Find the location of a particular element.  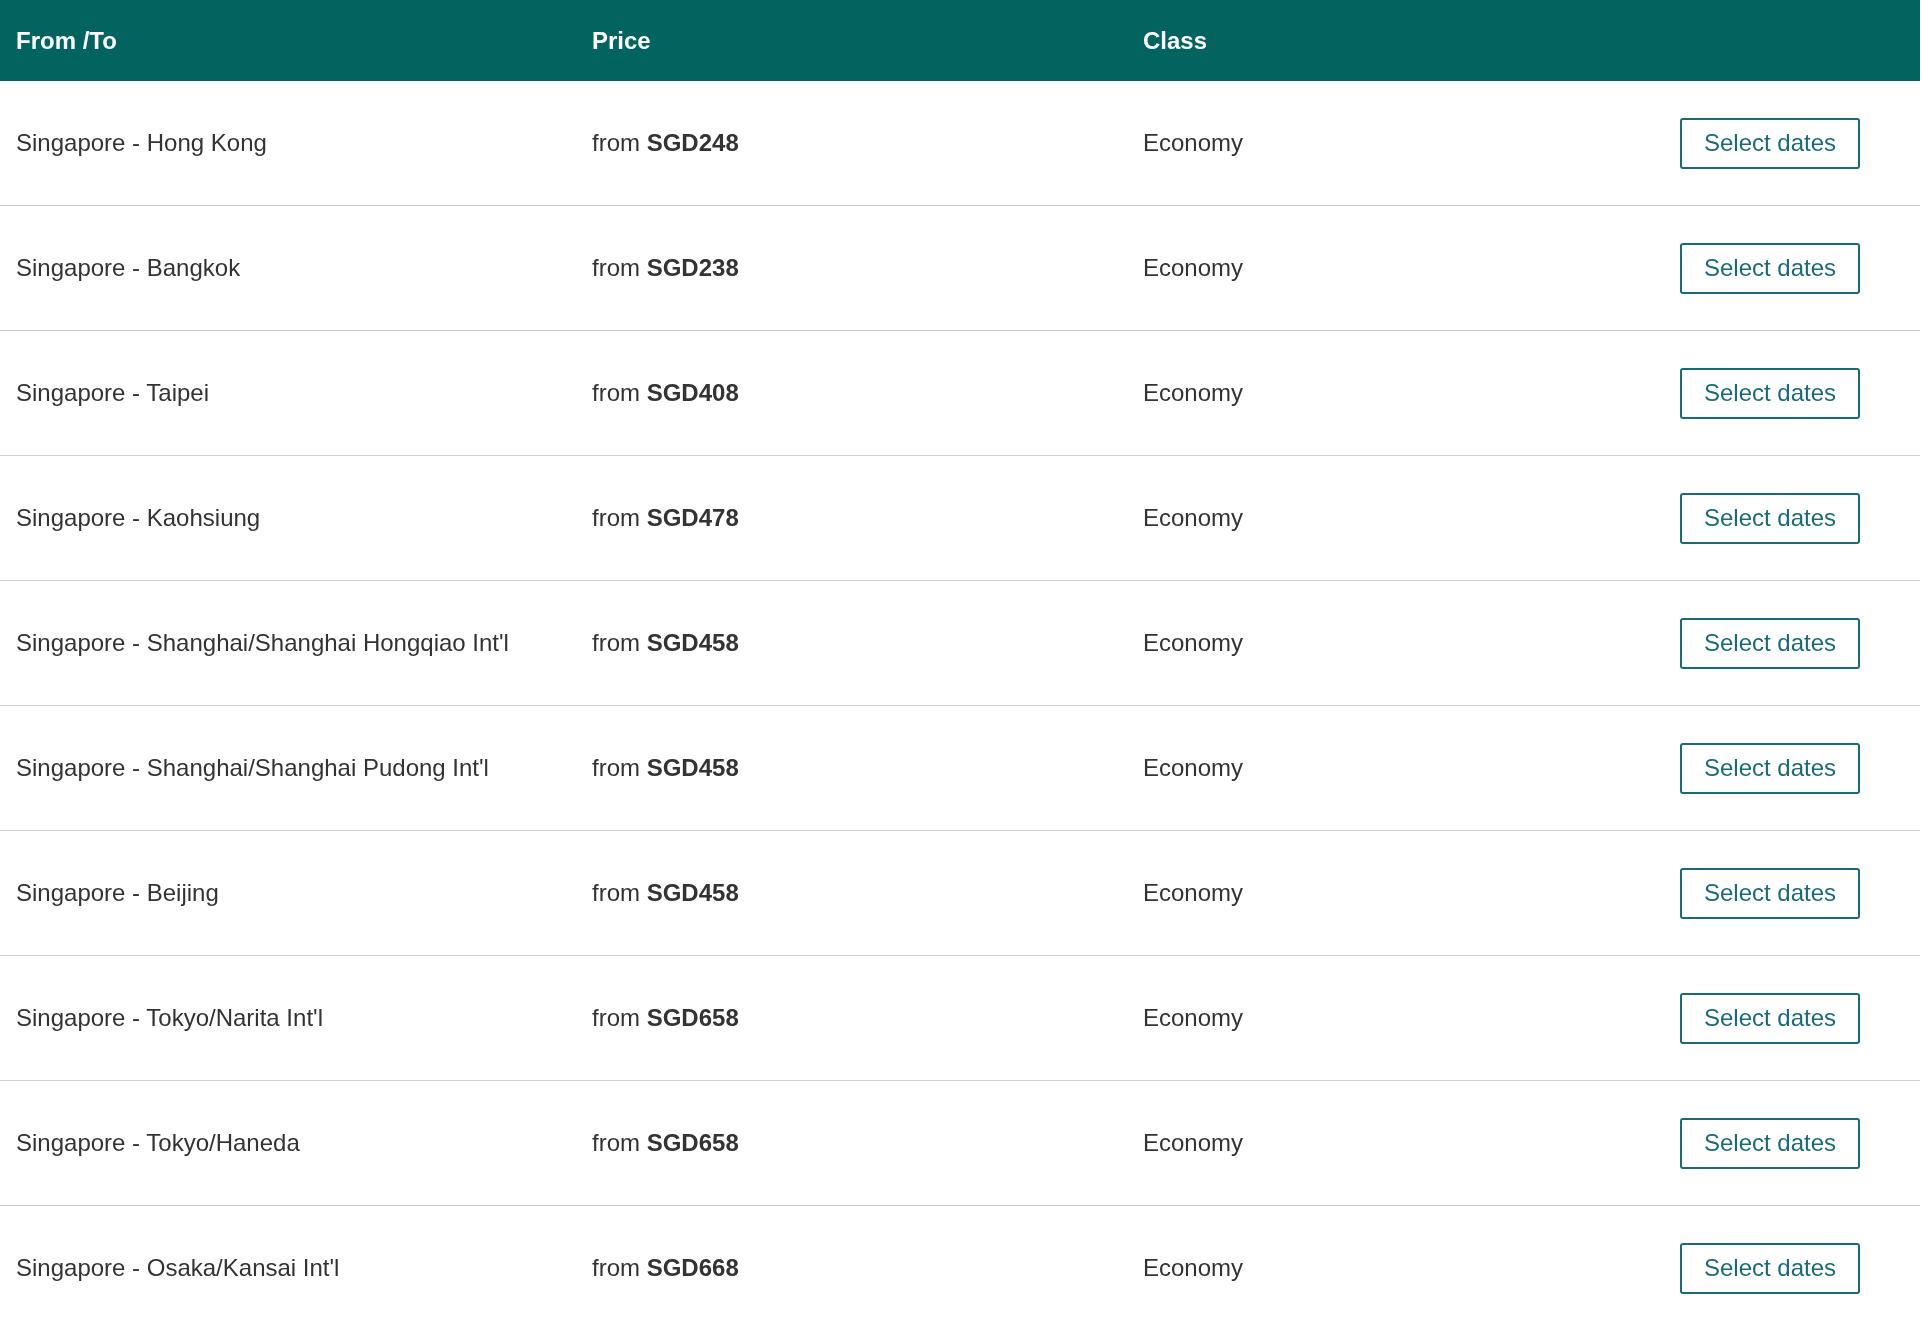

route-cell-text: Singapore - Taipei is located at coordinates (113, 393).